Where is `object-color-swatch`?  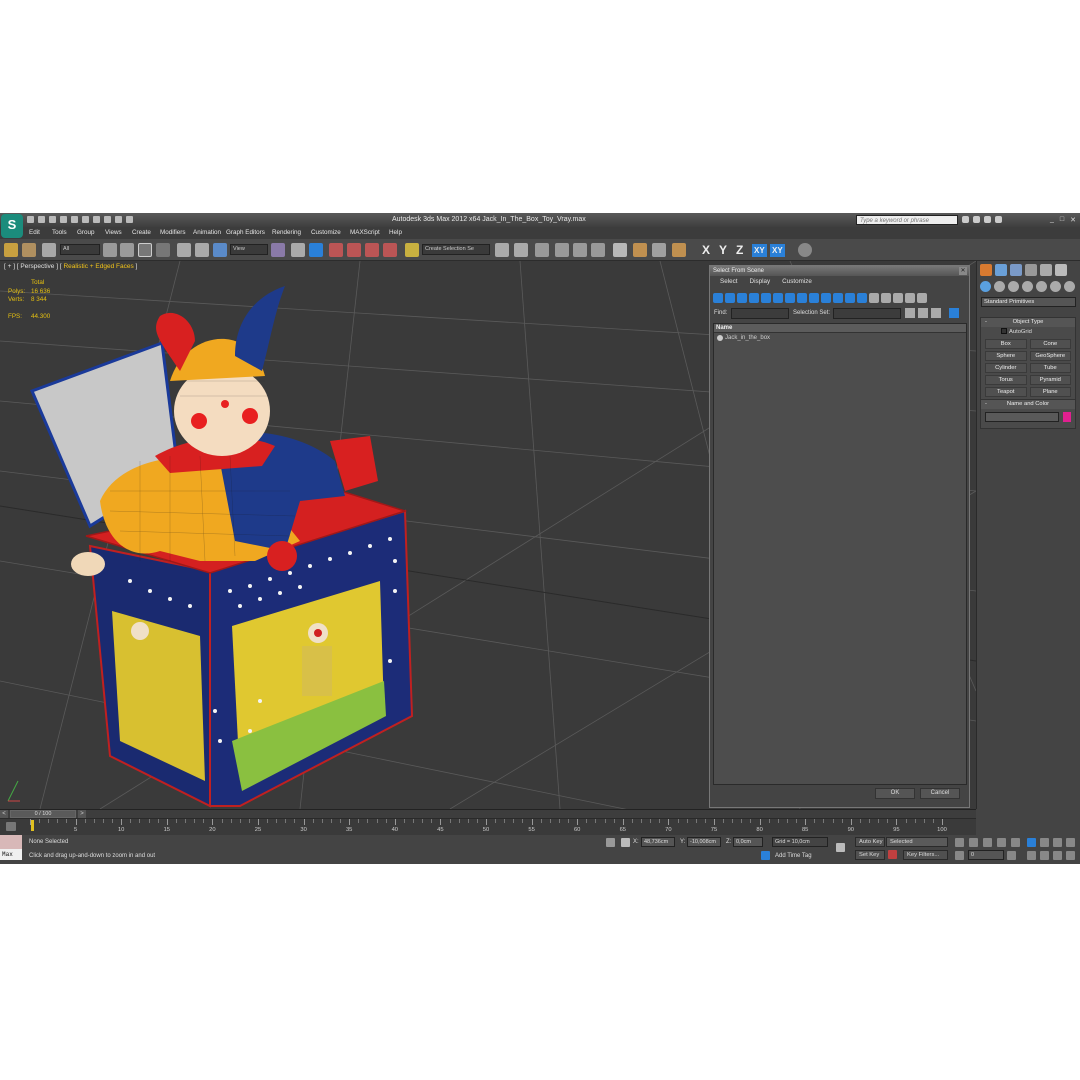
object-color-swatch is located at coordinates (1067, 417).